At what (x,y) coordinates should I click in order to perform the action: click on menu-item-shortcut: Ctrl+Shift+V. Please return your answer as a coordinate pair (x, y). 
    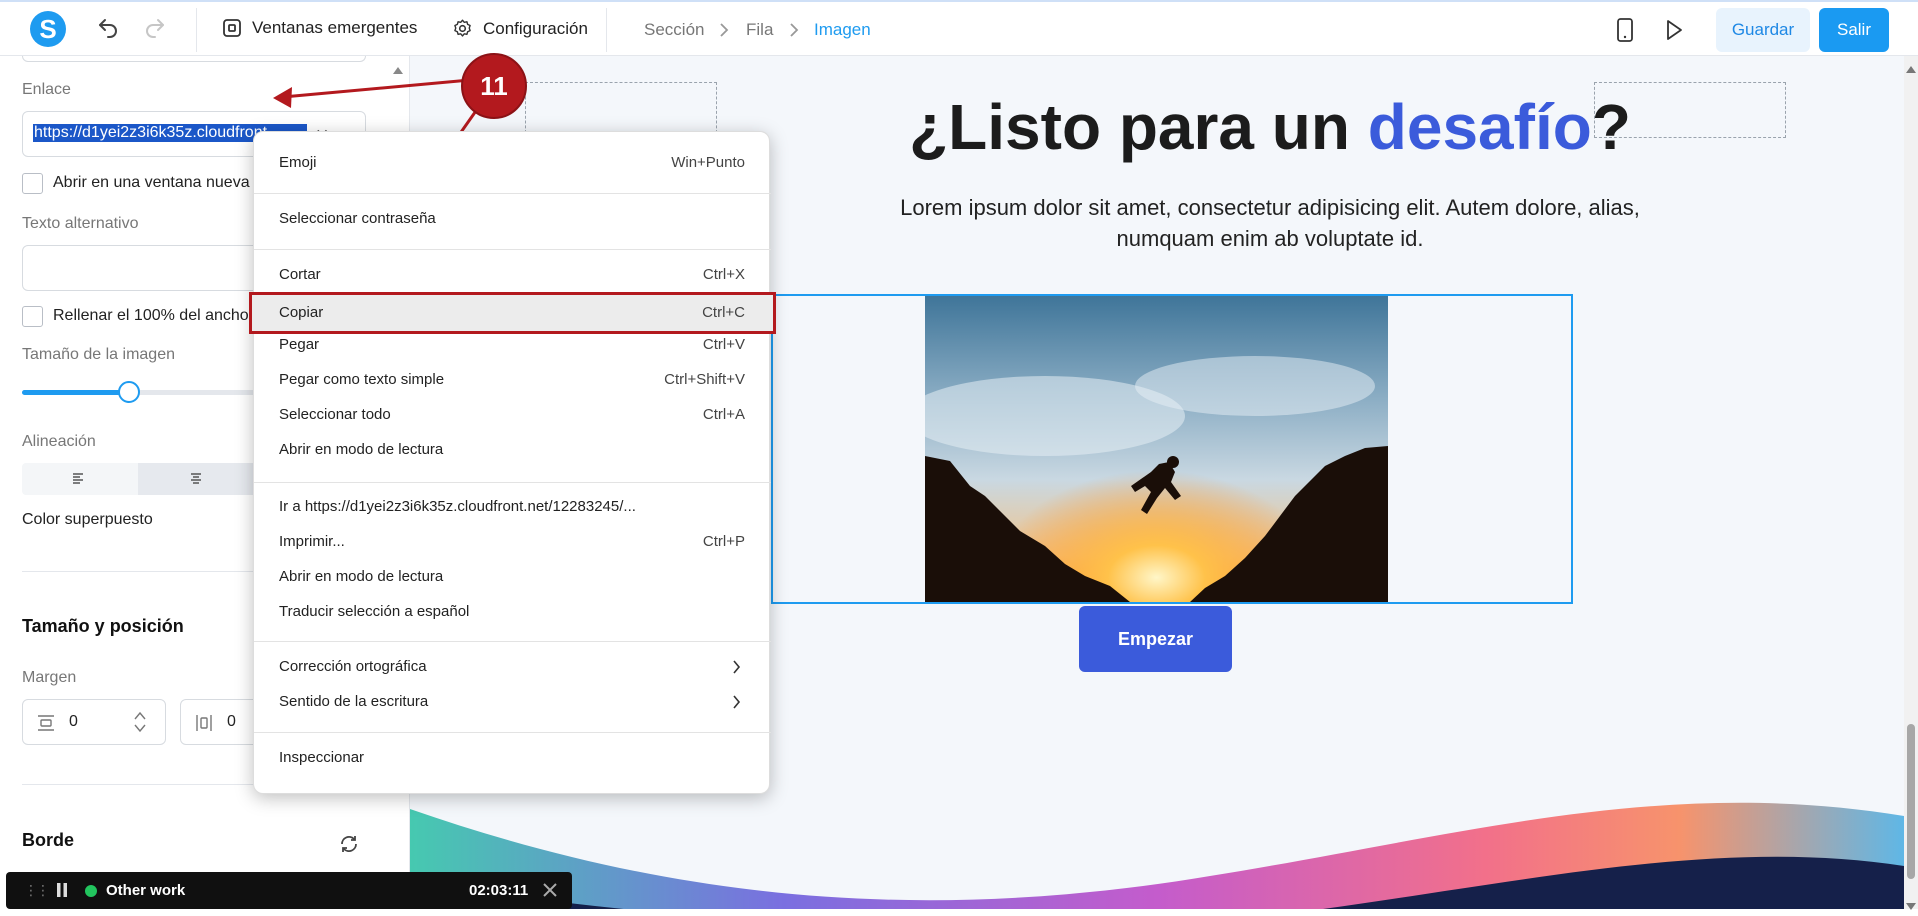
    Looking at the image, I should click on (704, 379).